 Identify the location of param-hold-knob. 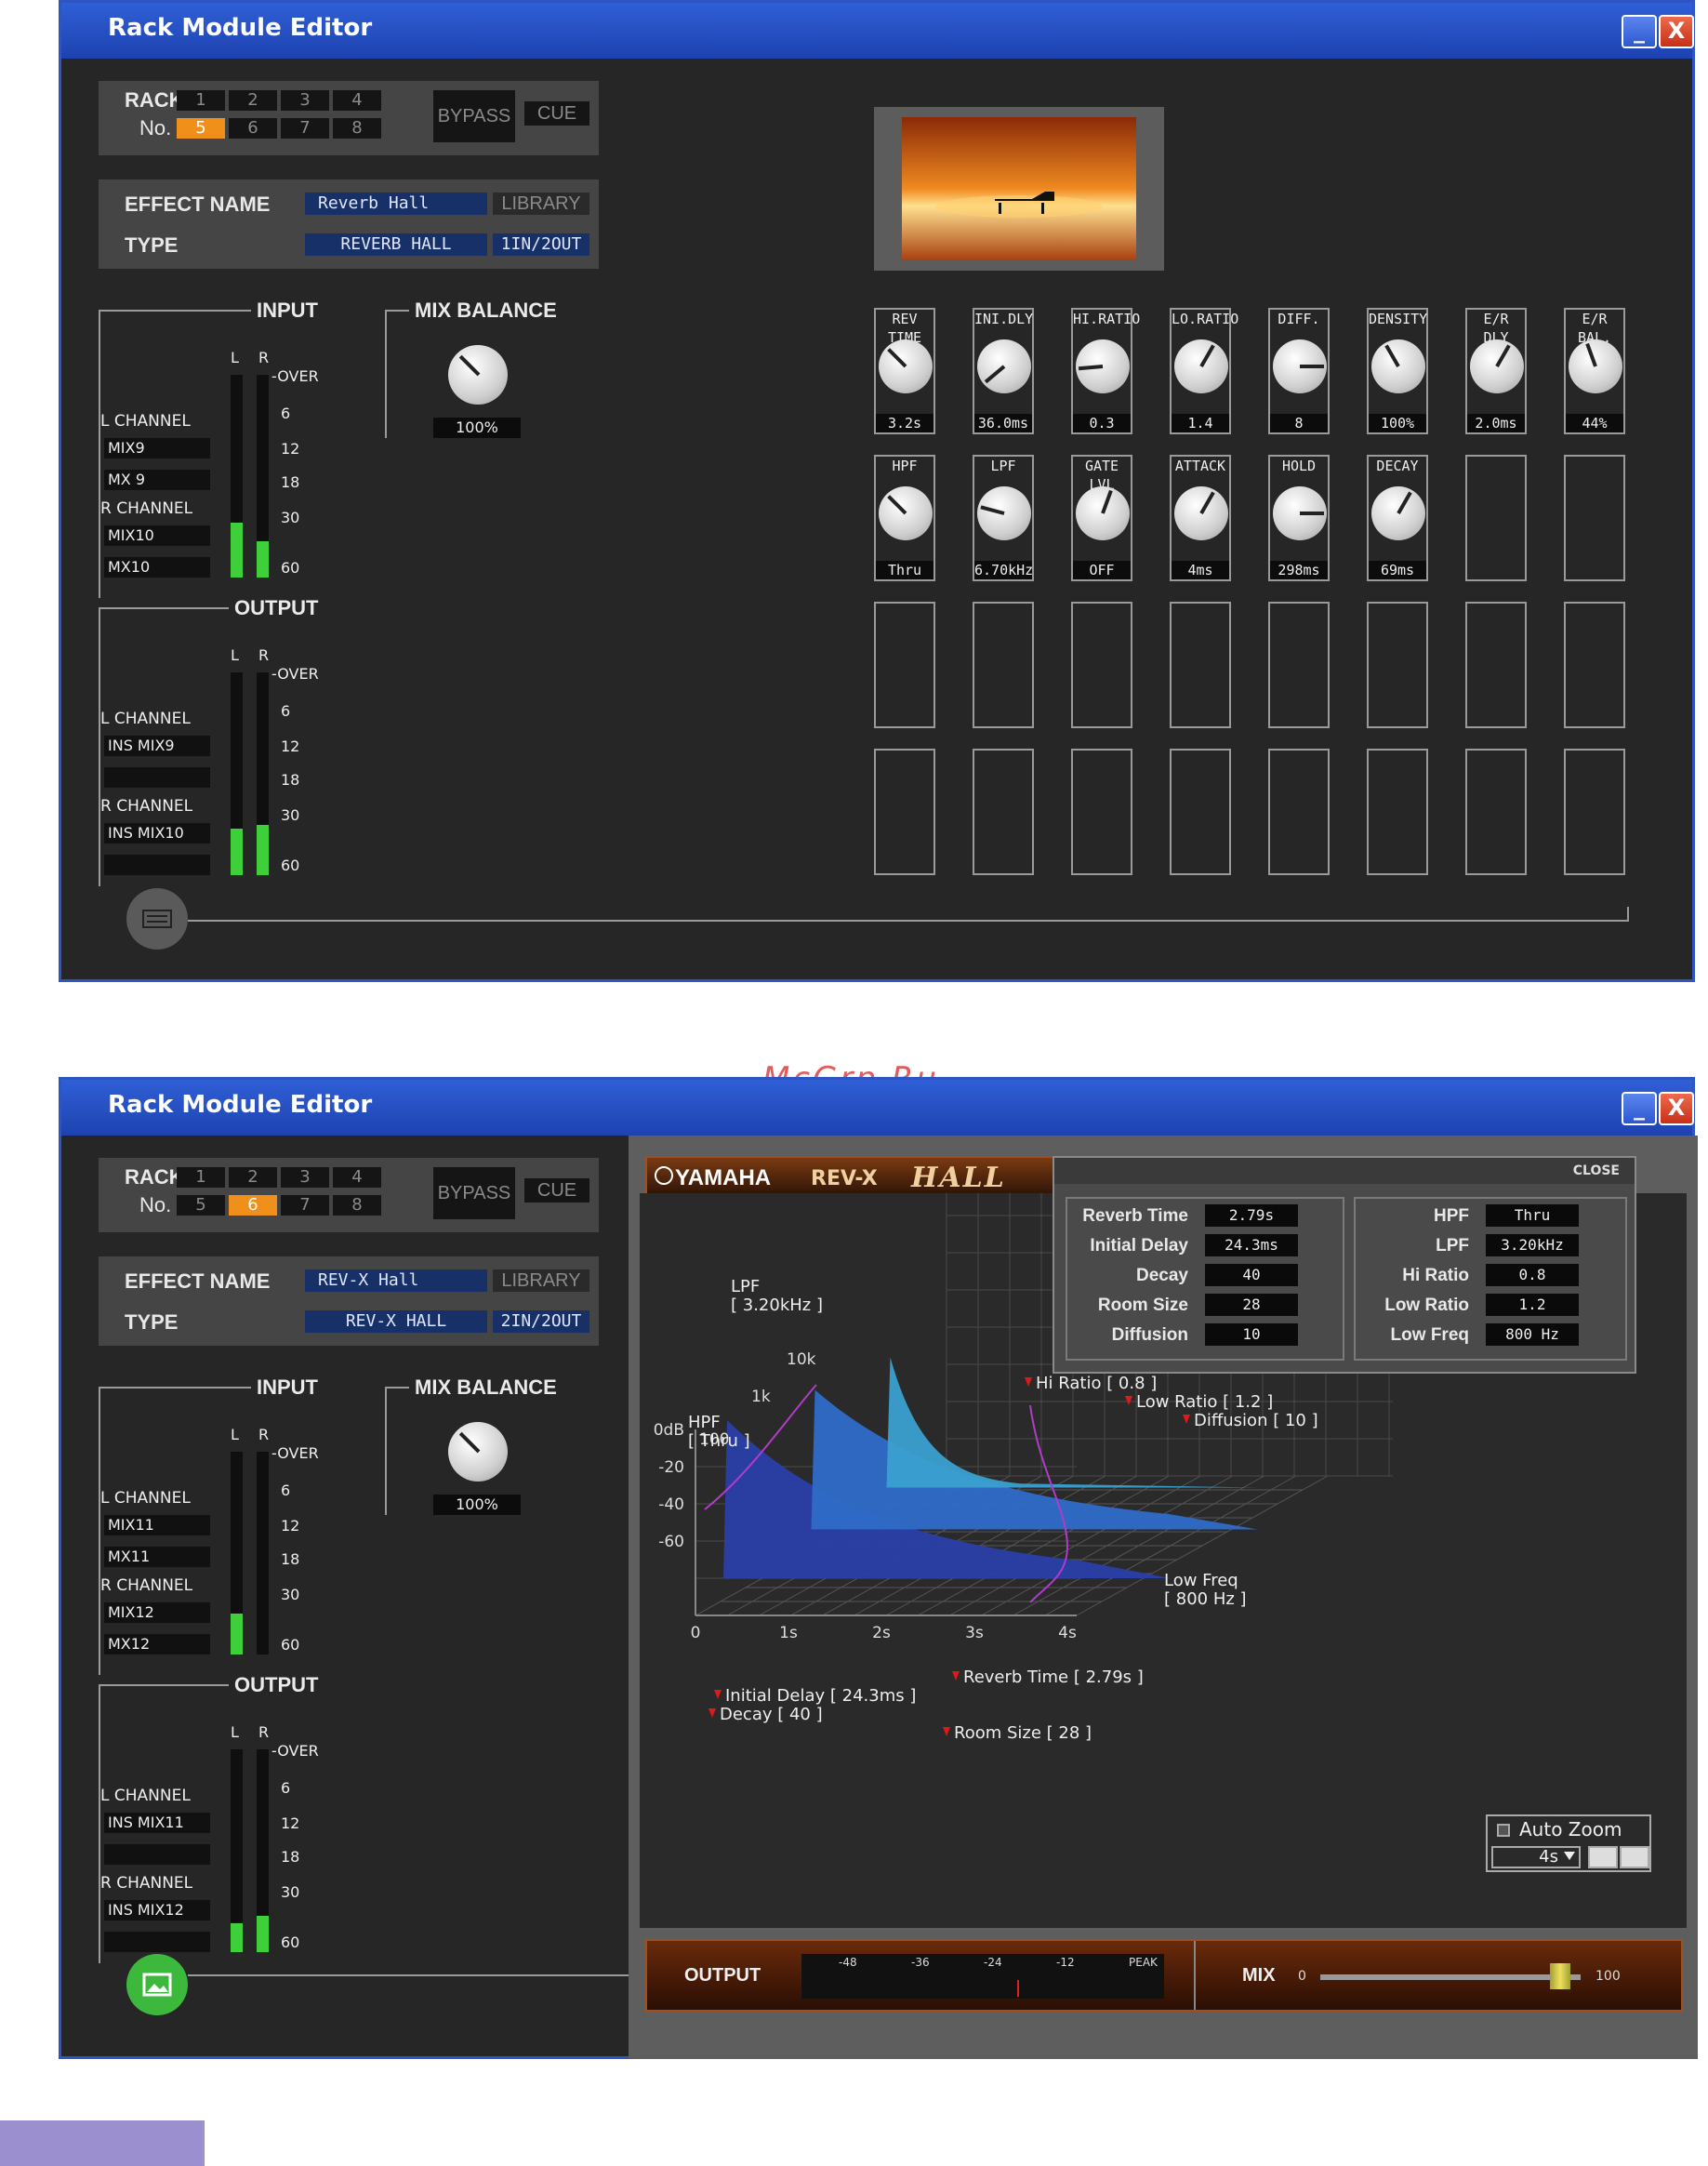
(1300, 513).